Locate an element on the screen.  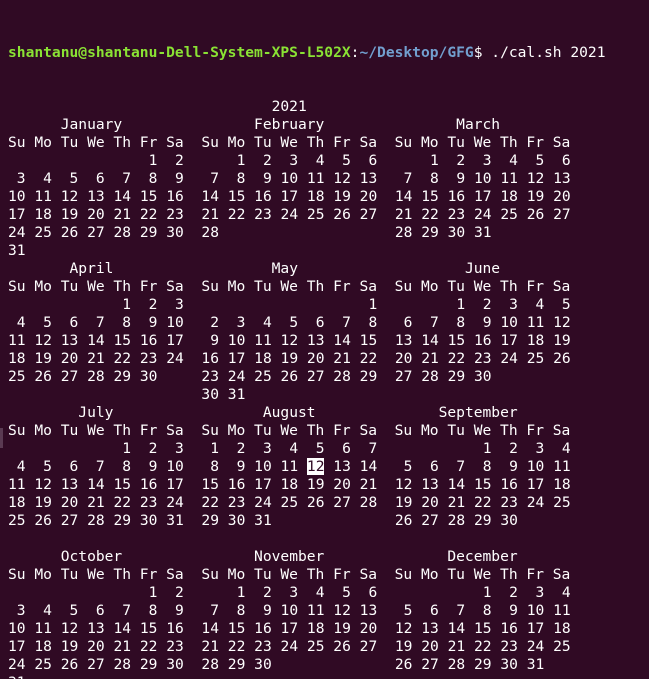
calendar-year: 2021 is located at coordinates (289, 106).